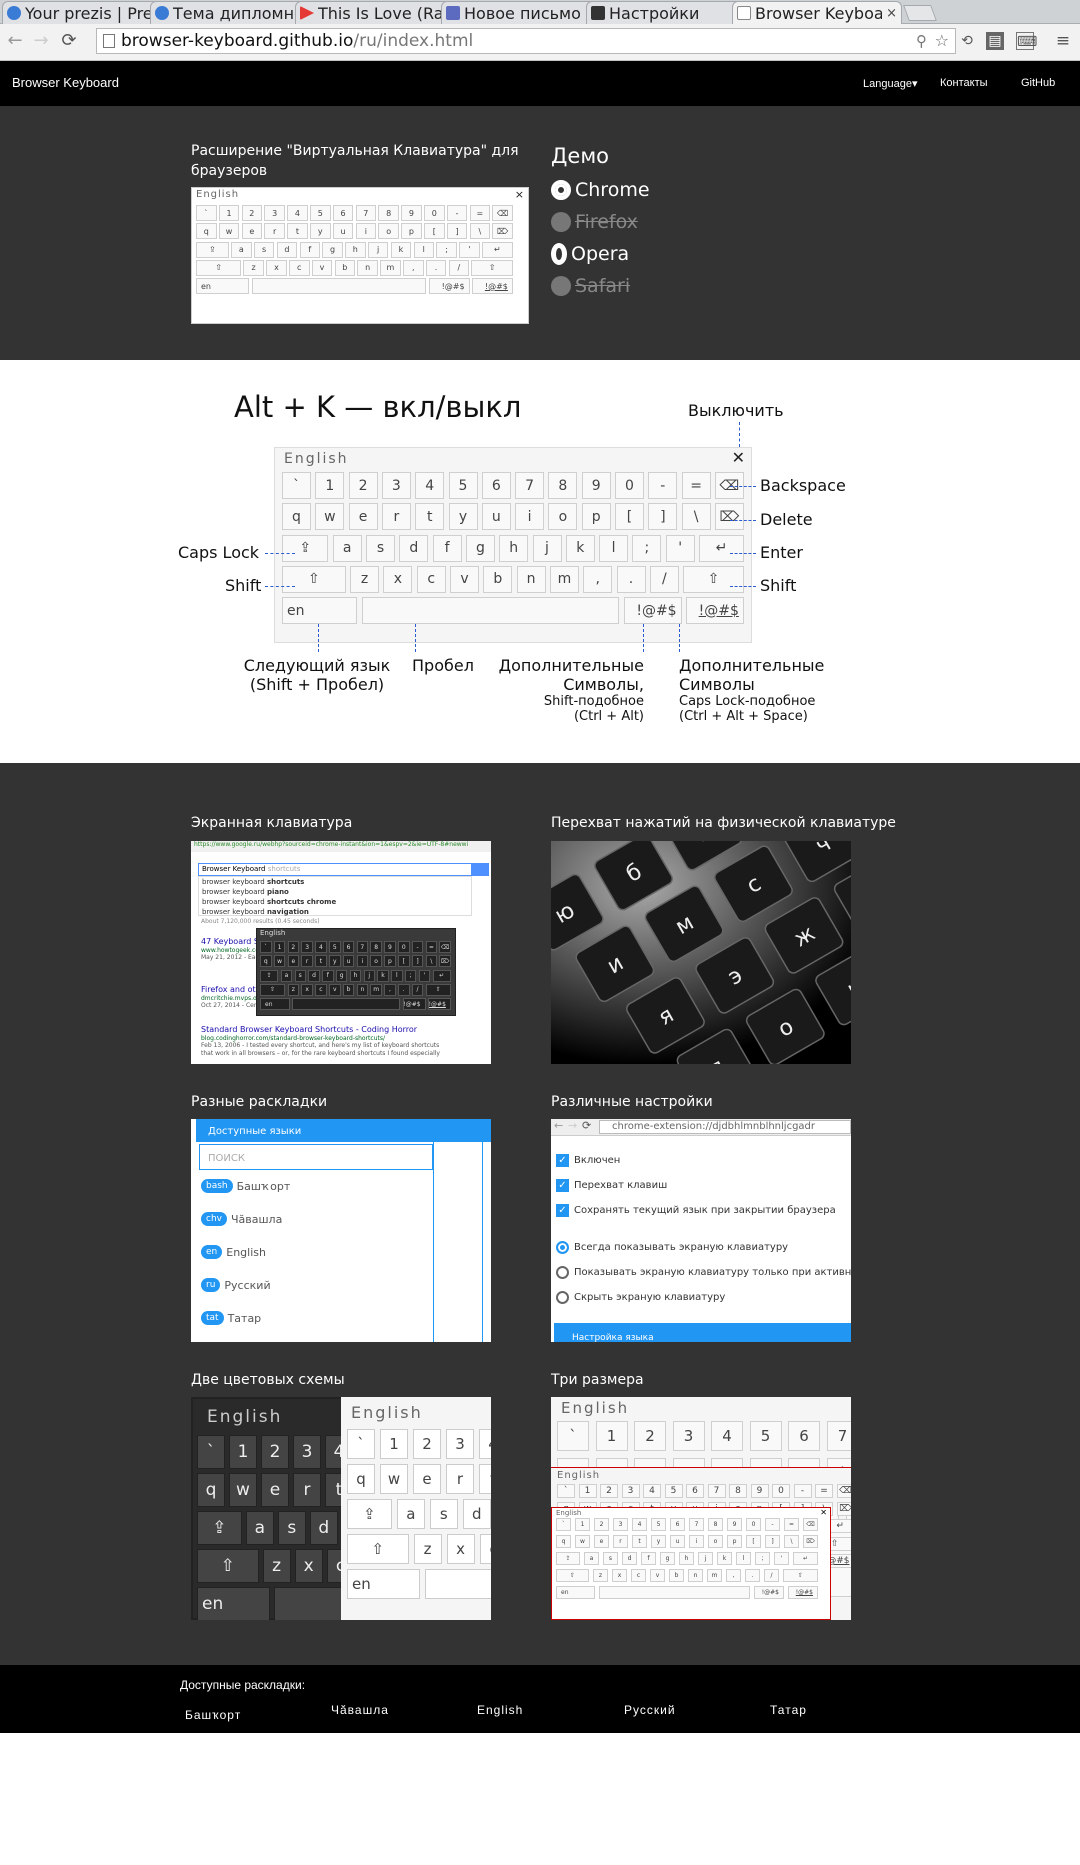  Describe the element at coordinates (65, 82) in the screenshot. I see `site-brand: Browser Keyboard` at that location.